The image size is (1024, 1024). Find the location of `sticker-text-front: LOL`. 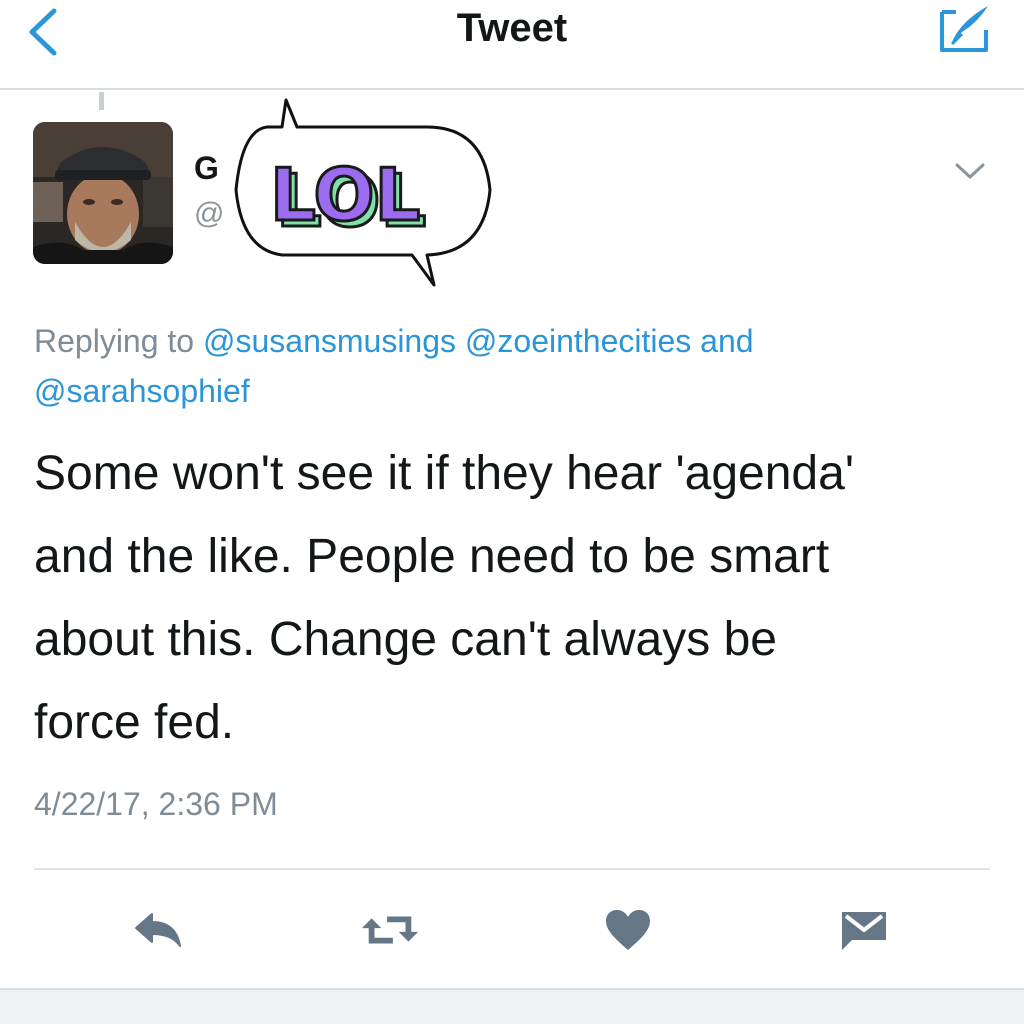

sticker-text-front: LOL is located at coordinates (345, 195).